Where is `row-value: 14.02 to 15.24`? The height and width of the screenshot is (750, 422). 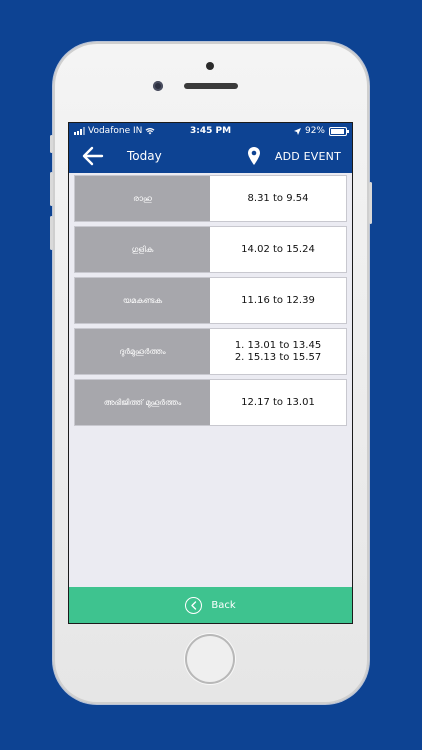
row-value: 14.02 to 15.24 is located at coordinates (278, 249).